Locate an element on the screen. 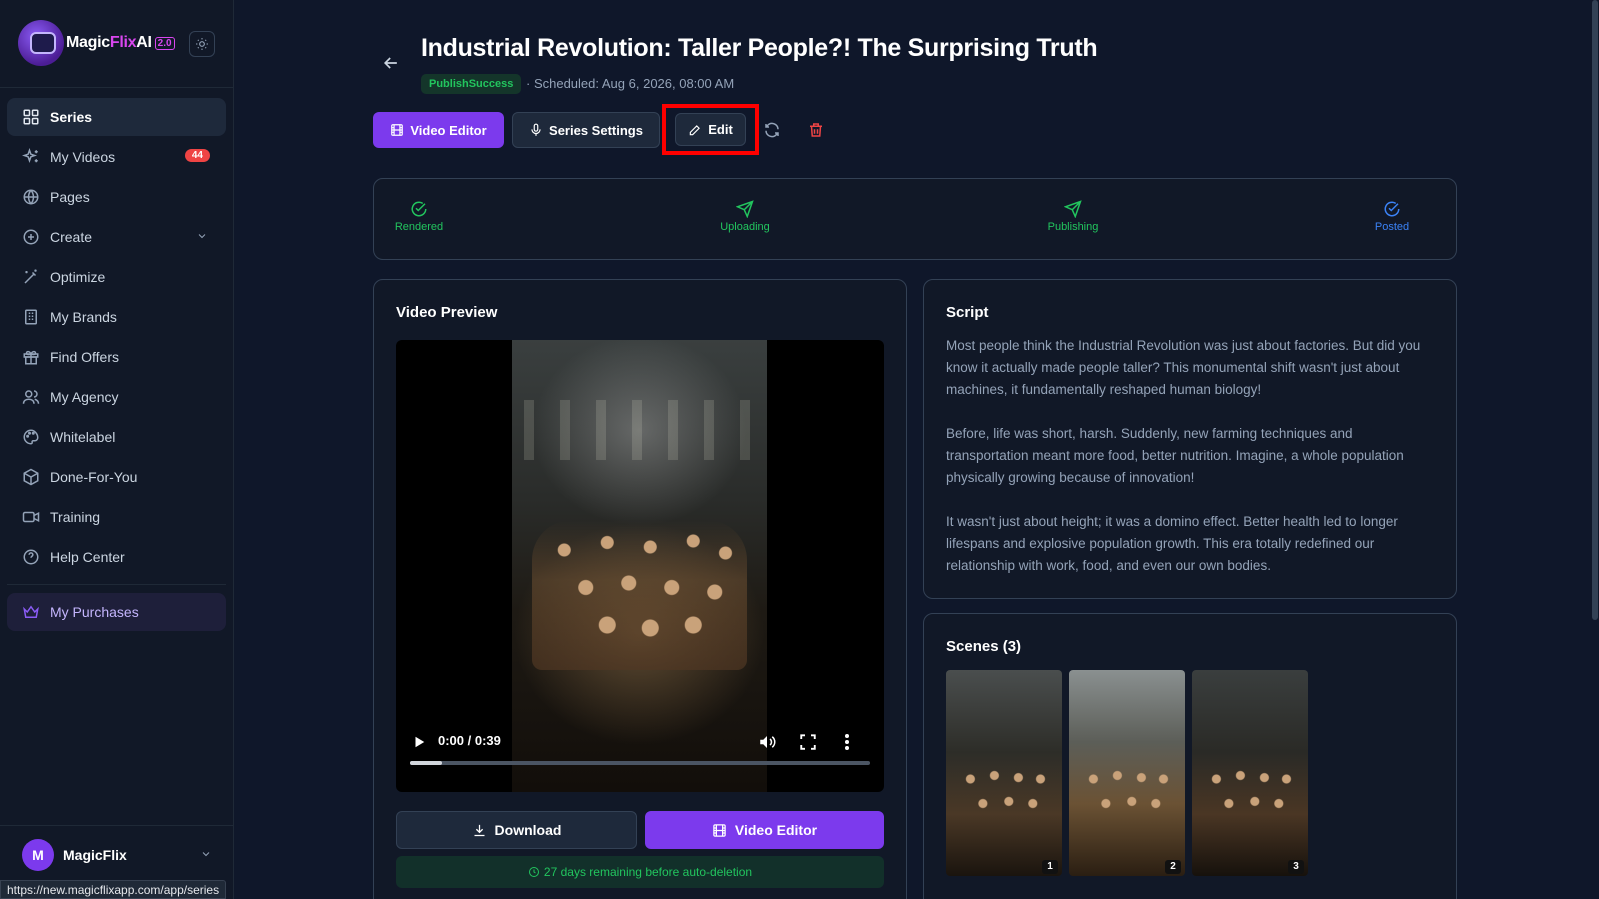  video-editor-bottom-label: Video Editor is located at coordinates (776, 830).